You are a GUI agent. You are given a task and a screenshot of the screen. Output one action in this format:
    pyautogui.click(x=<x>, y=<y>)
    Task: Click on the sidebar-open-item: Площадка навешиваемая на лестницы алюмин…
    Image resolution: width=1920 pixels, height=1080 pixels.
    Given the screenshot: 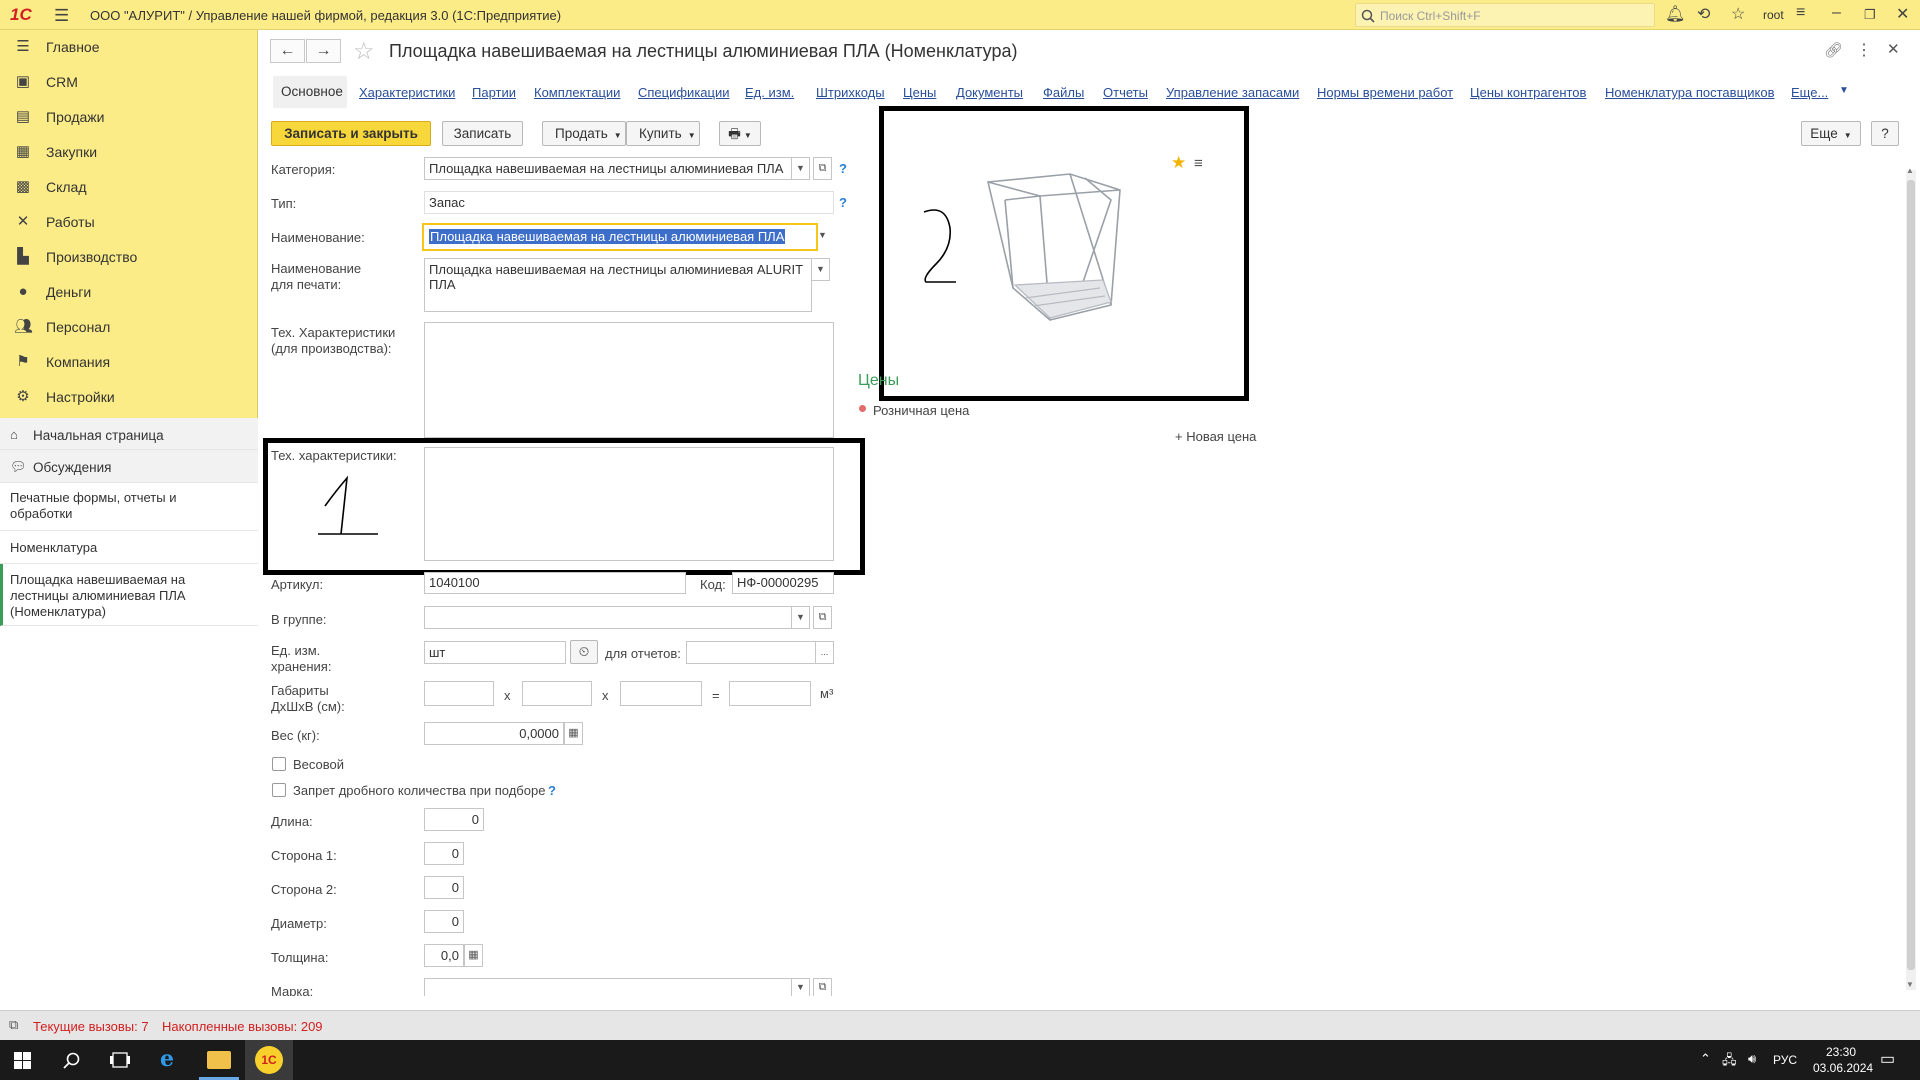 What is the action you would take?
    pyautogui.click(x=129, y=595)
    